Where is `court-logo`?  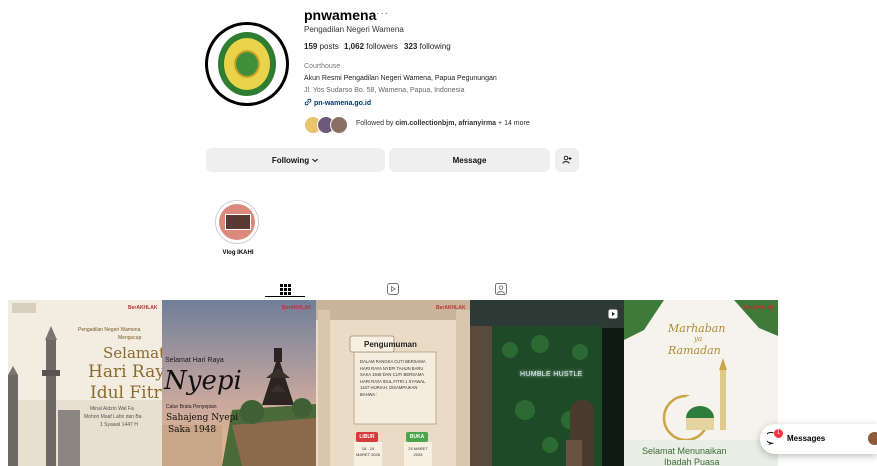 court-logo is located at coordinates (247, 64).